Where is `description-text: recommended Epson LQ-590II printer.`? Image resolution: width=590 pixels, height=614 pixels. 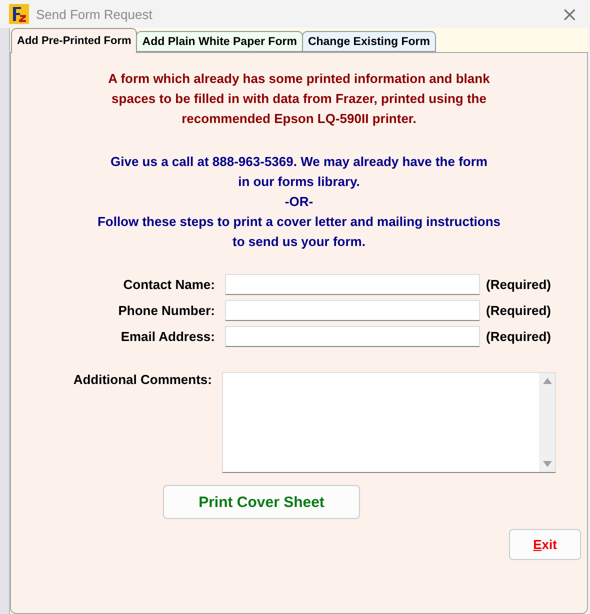
description-text: recommended Epson LQ-590II printer. is located at coordinates (299, 119).